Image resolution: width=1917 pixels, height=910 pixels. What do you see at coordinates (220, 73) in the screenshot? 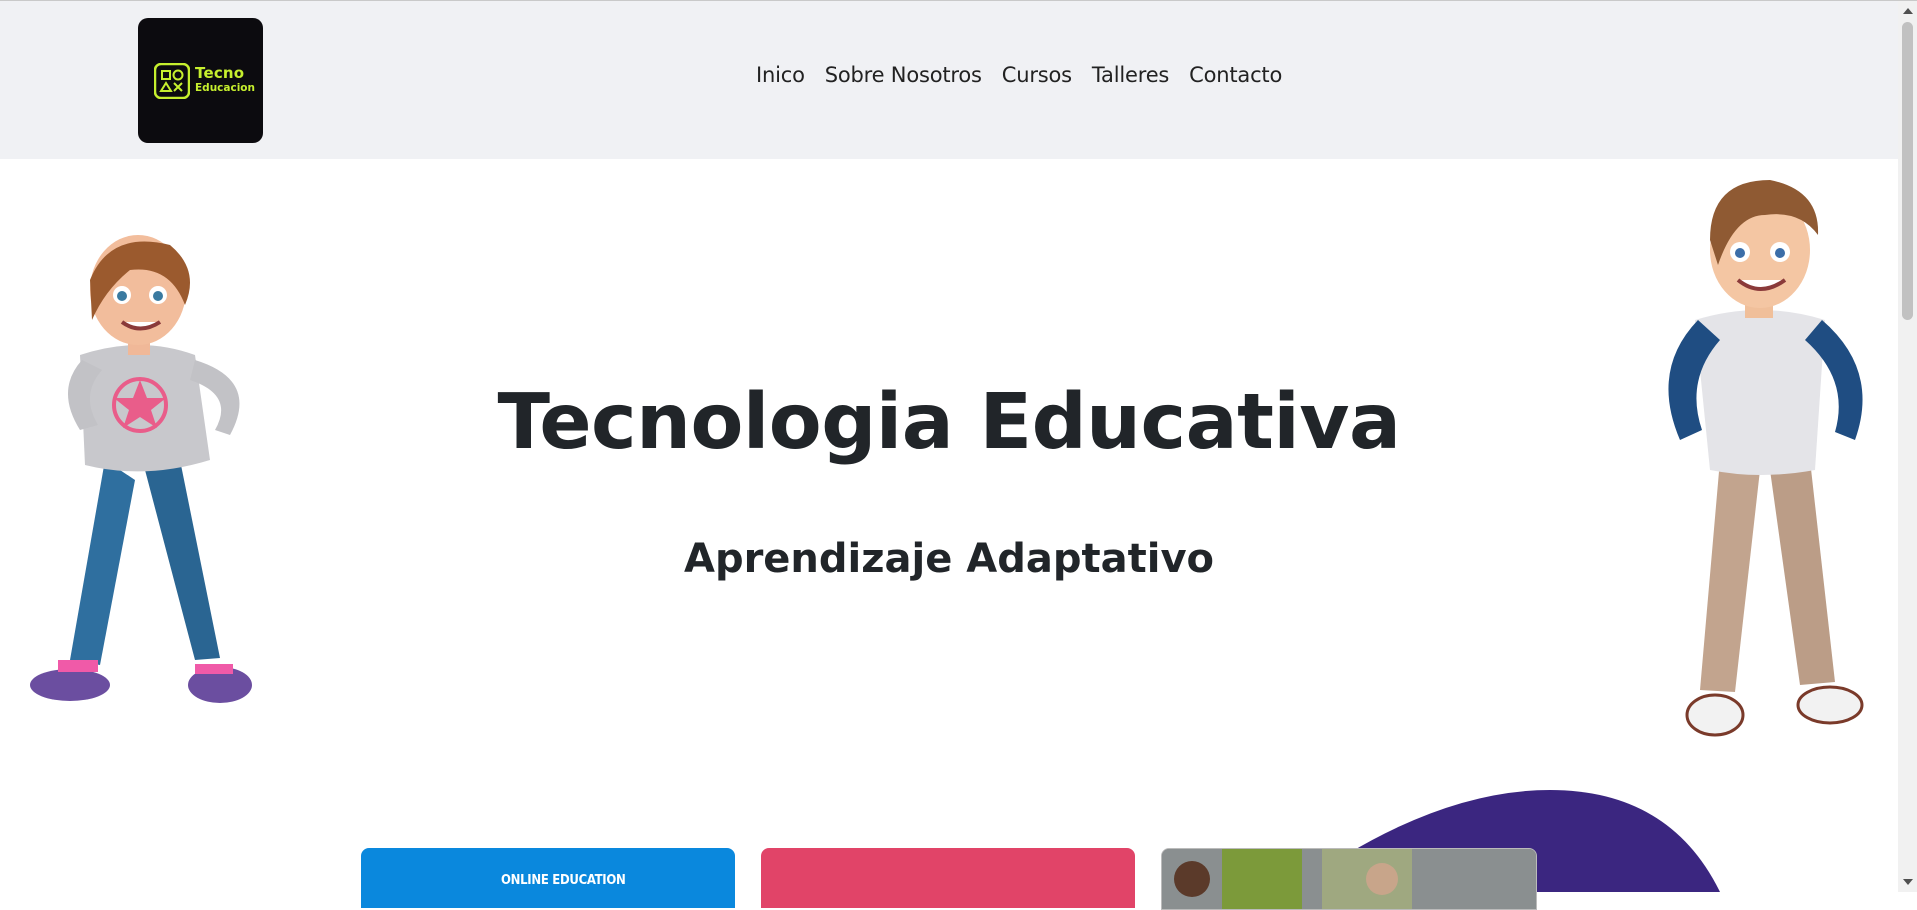
I see `logo-title: Tecno` at bounding box center [220, 73].